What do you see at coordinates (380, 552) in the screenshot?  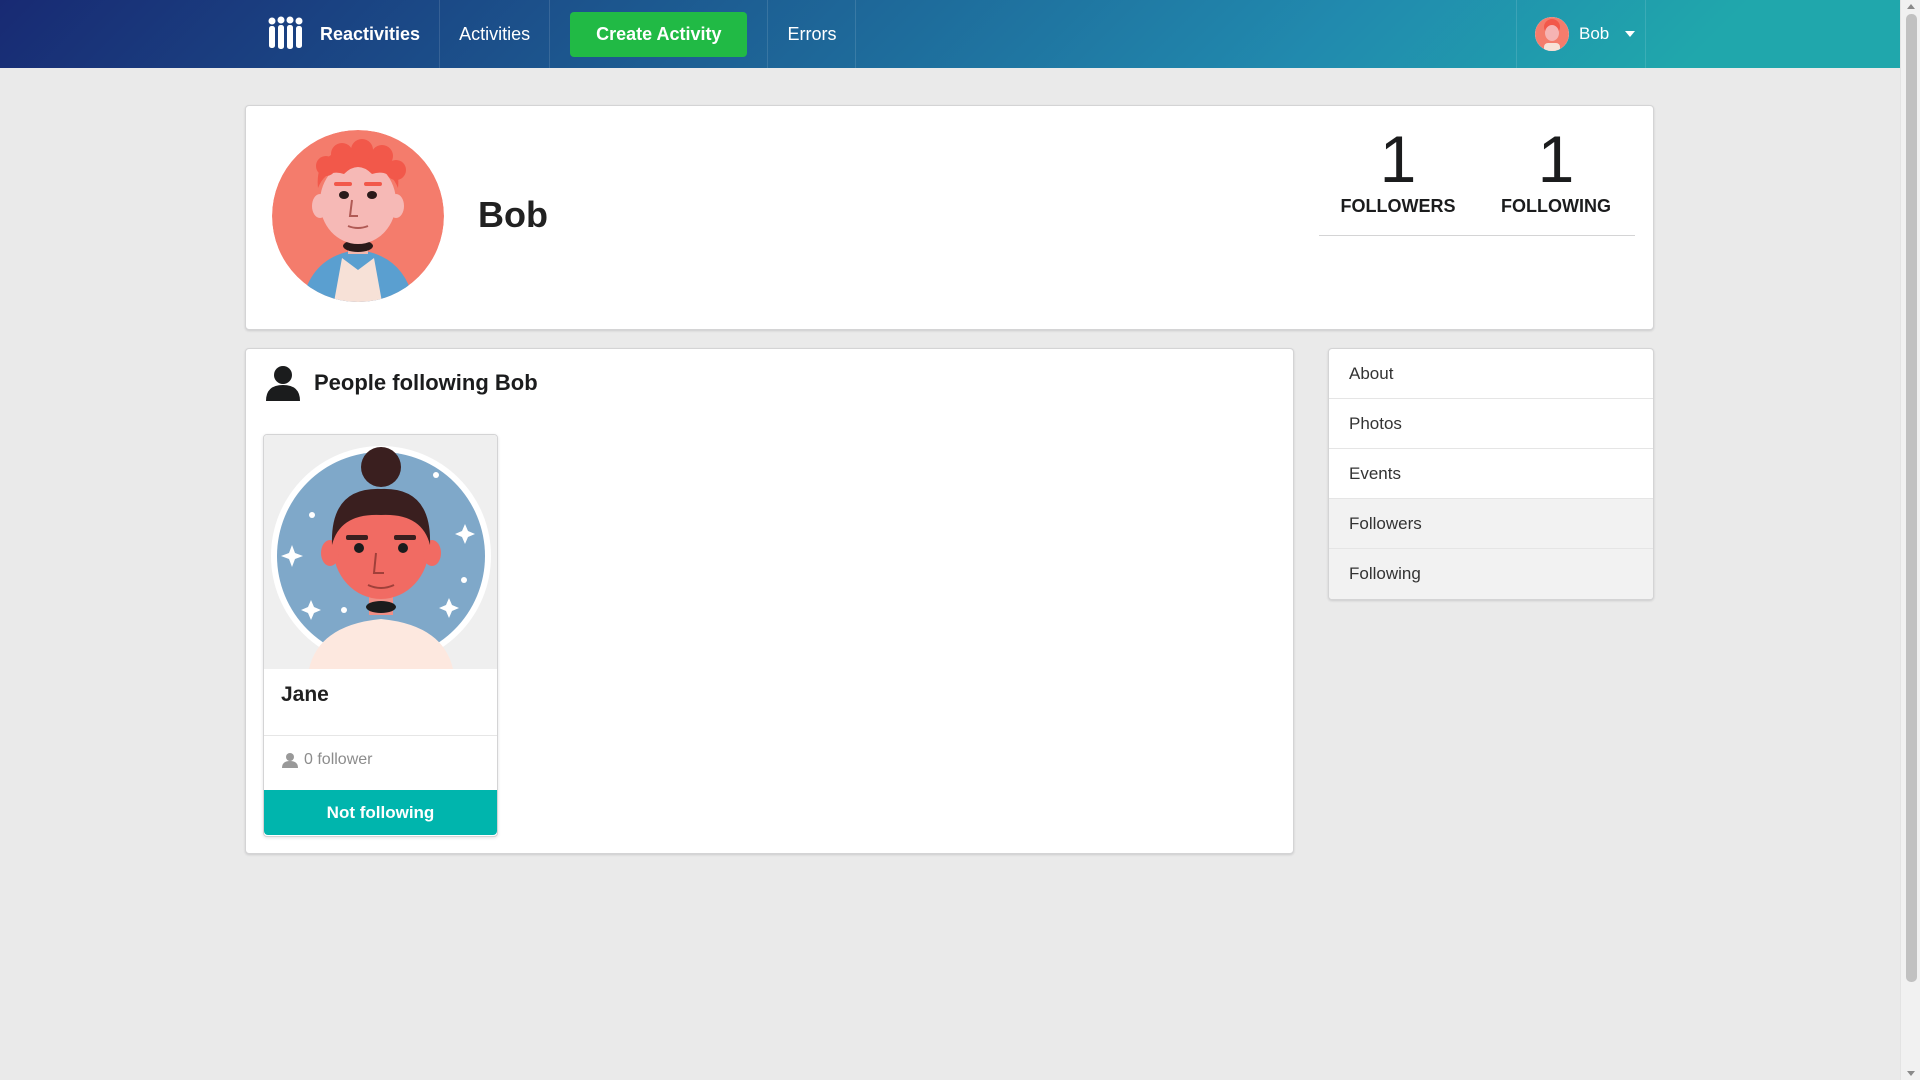 I see `card-image` at bounding box center [380, 552].